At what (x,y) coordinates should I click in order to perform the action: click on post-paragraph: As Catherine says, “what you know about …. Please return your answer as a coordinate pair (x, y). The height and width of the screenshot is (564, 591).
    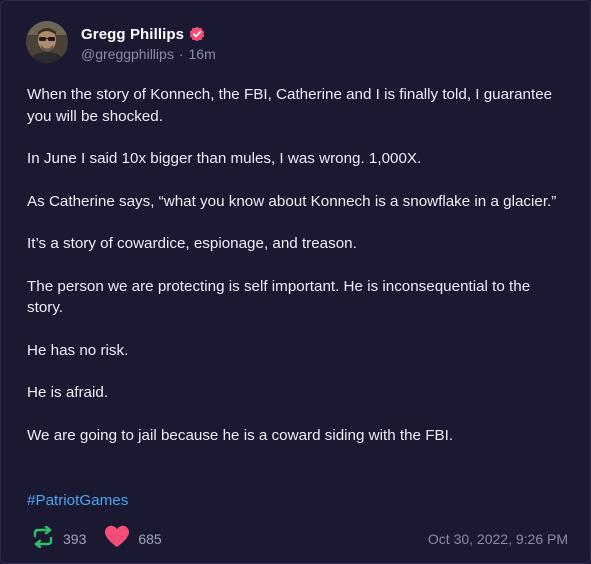
    Looking at the image, I should click on (292, 201).